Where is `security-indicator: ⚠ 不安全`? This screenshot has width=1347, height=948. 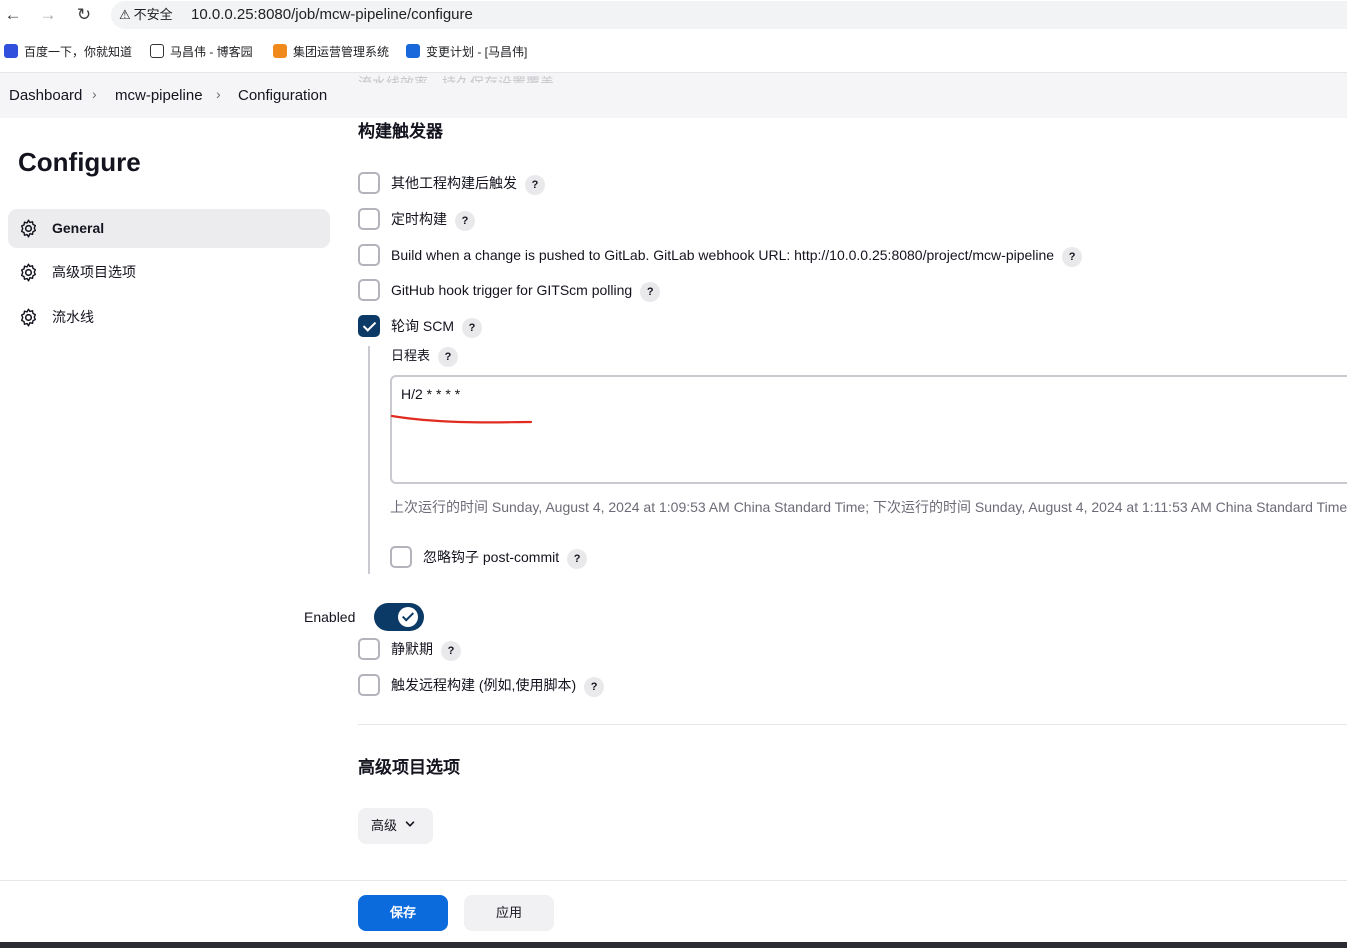 security-indicator: ⚠ 不安全 is located at coordinates (146, 15).